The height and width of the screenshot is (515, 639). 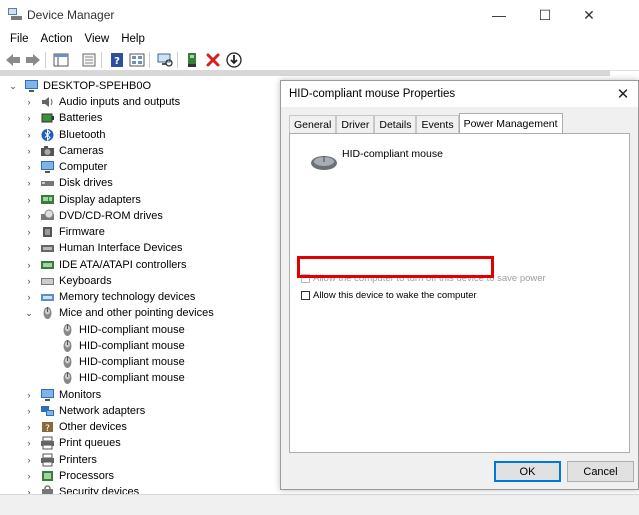 I want to click on tree-category-item: › Audio inputs and outputs, so click(x=102, y=102).